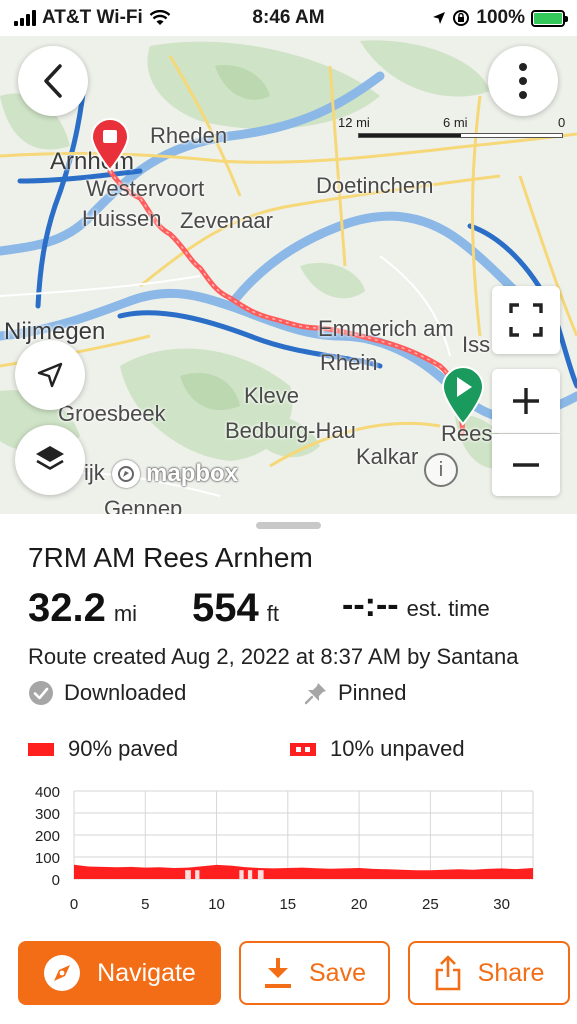  Describe the element at coordinates (146, 972) in the screenshot. I see `navigate-label: Navigate` at that location.